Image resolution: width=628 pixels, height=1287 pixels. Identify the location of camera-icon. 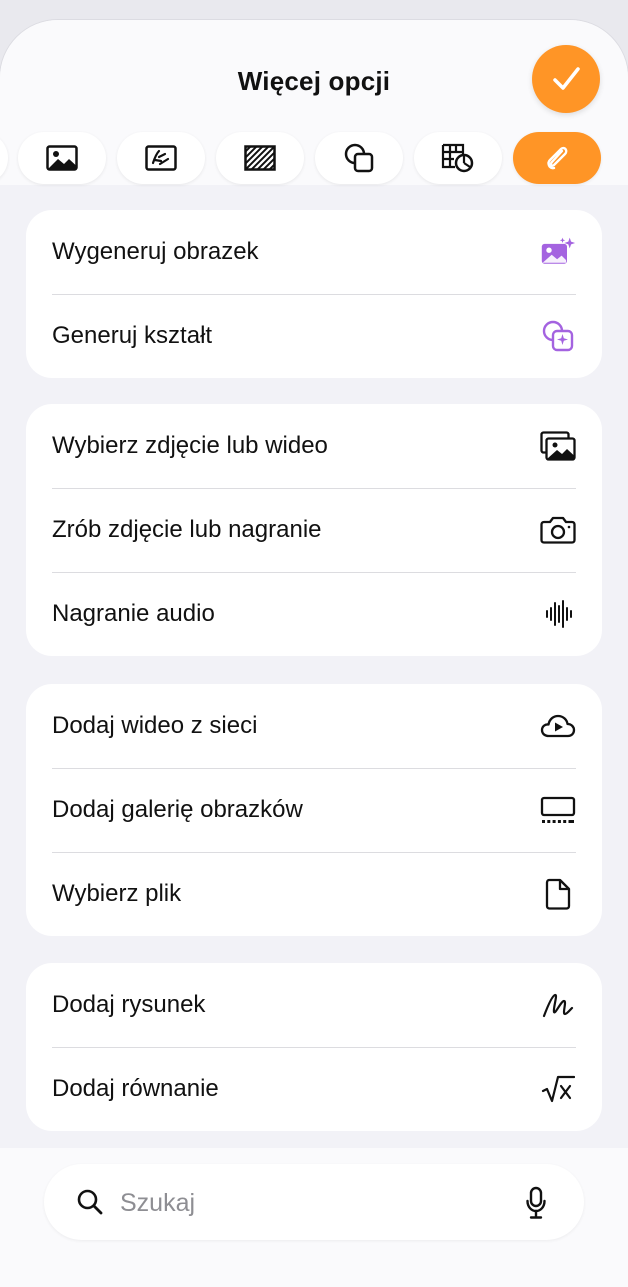
(558, 530).